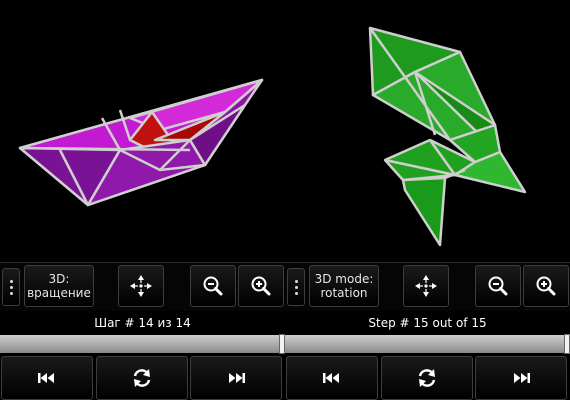 The image size is (570, 400). What do you see at coordinates (59, 293) in the screenshot?
I see `mode-label-line2: вращение` at bounding box center [59, 293].